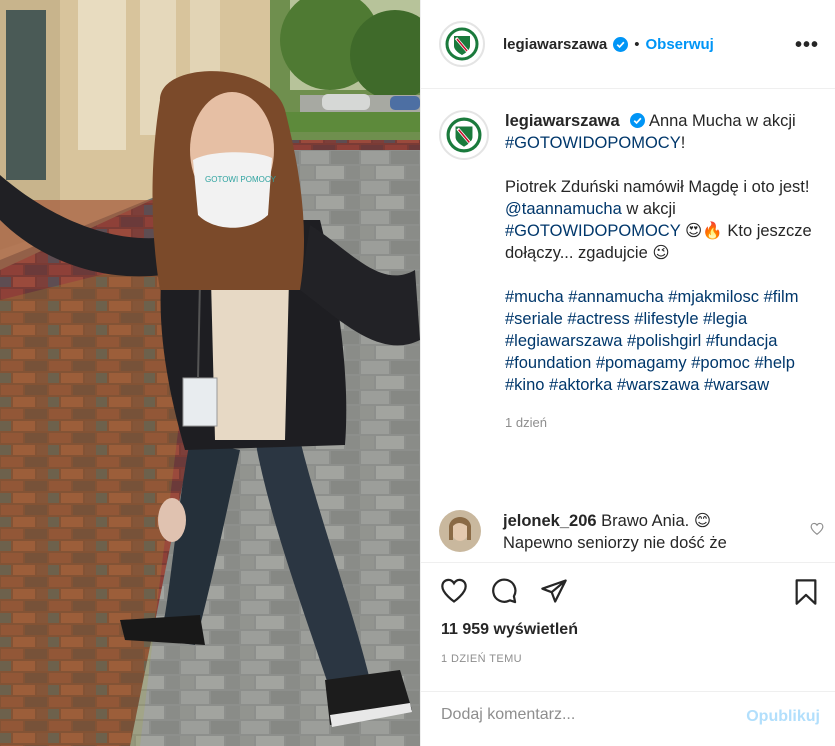 This screenshot has width=835, height=746. I want to click on small-heart-icon, so click(817, 529).